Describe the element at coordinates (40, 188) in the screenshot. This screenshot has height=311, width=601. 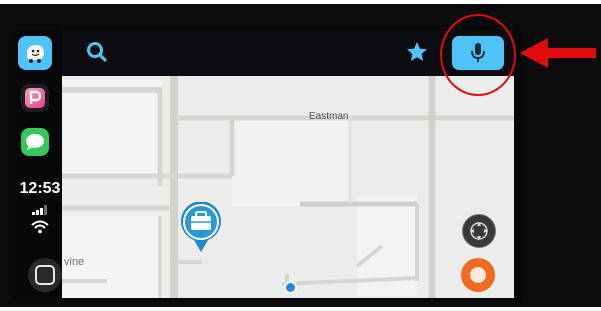
I see `status-time: 12:53` at that location.